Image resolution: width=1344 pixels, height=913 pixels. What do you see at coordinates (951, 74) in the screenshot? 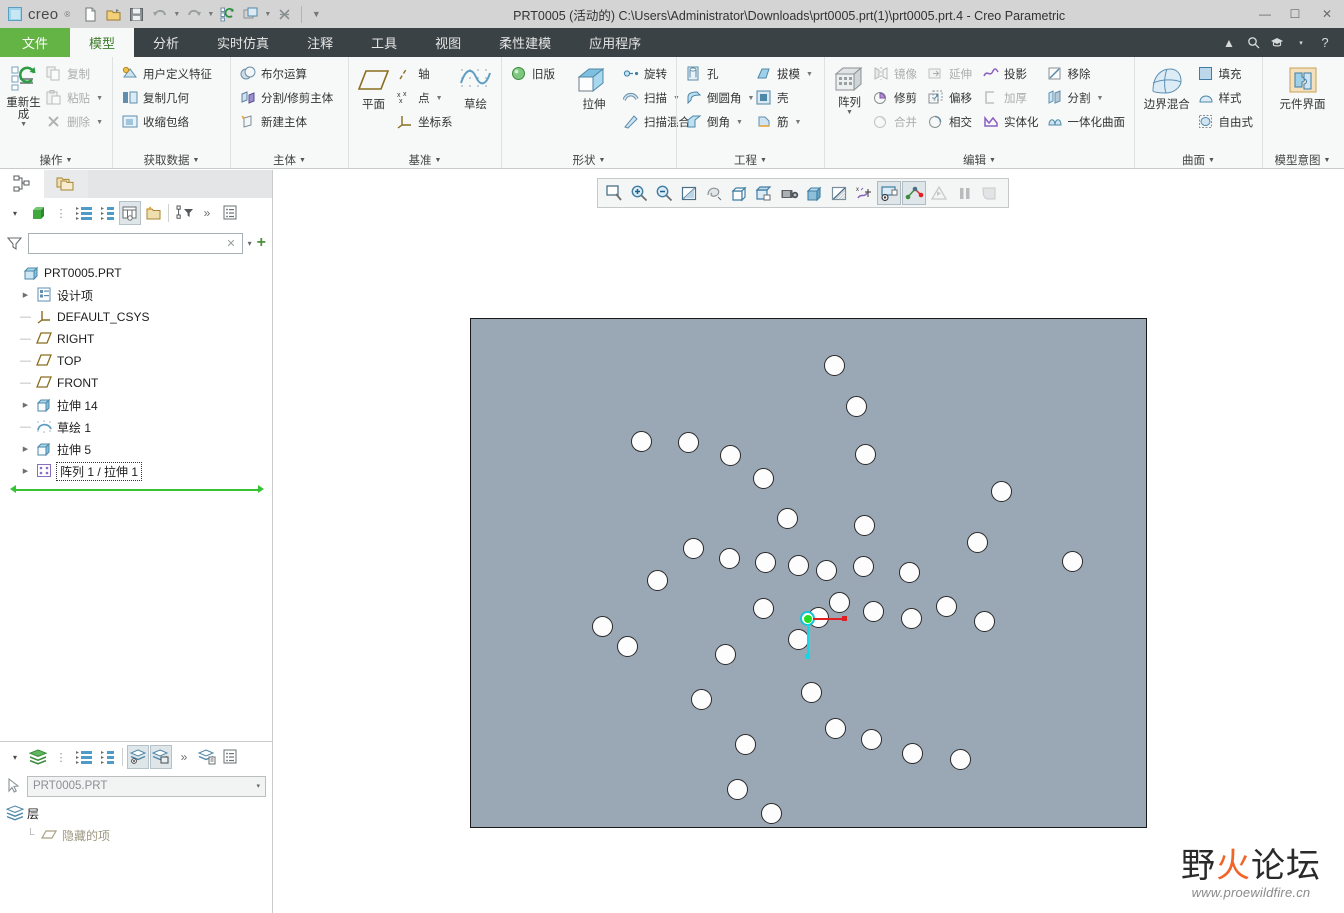
I see `extend-button: 延伸` at bounding box center [951, 74].